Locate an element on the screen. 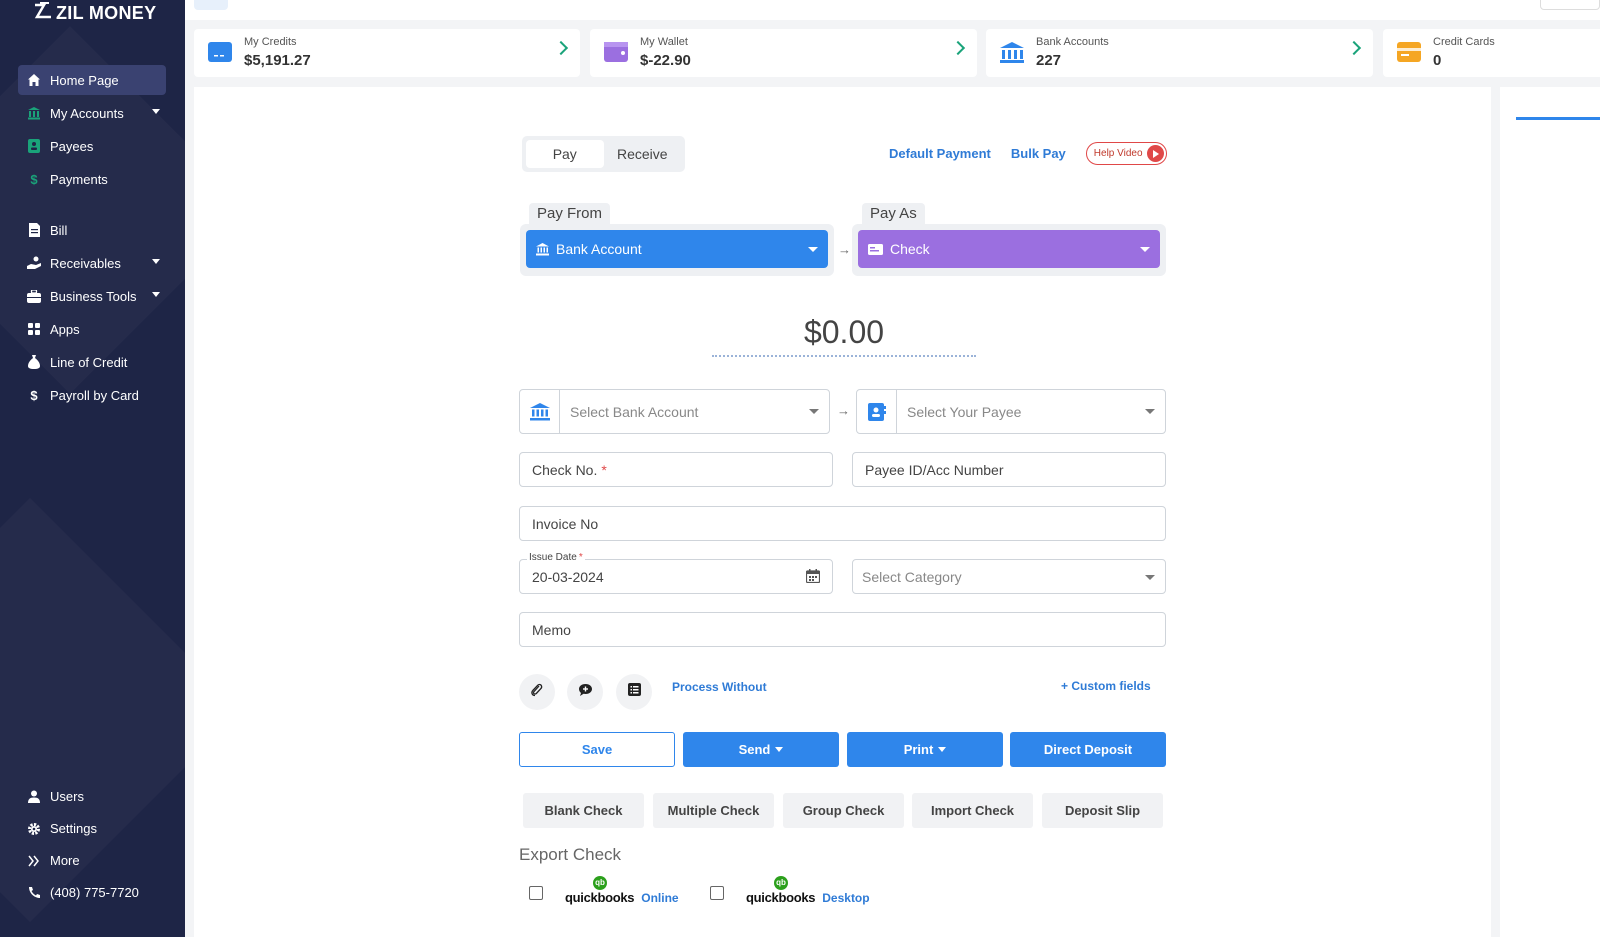  payee-id-field: Payee ID/Acc Number is located at coordinates (1009, 469).